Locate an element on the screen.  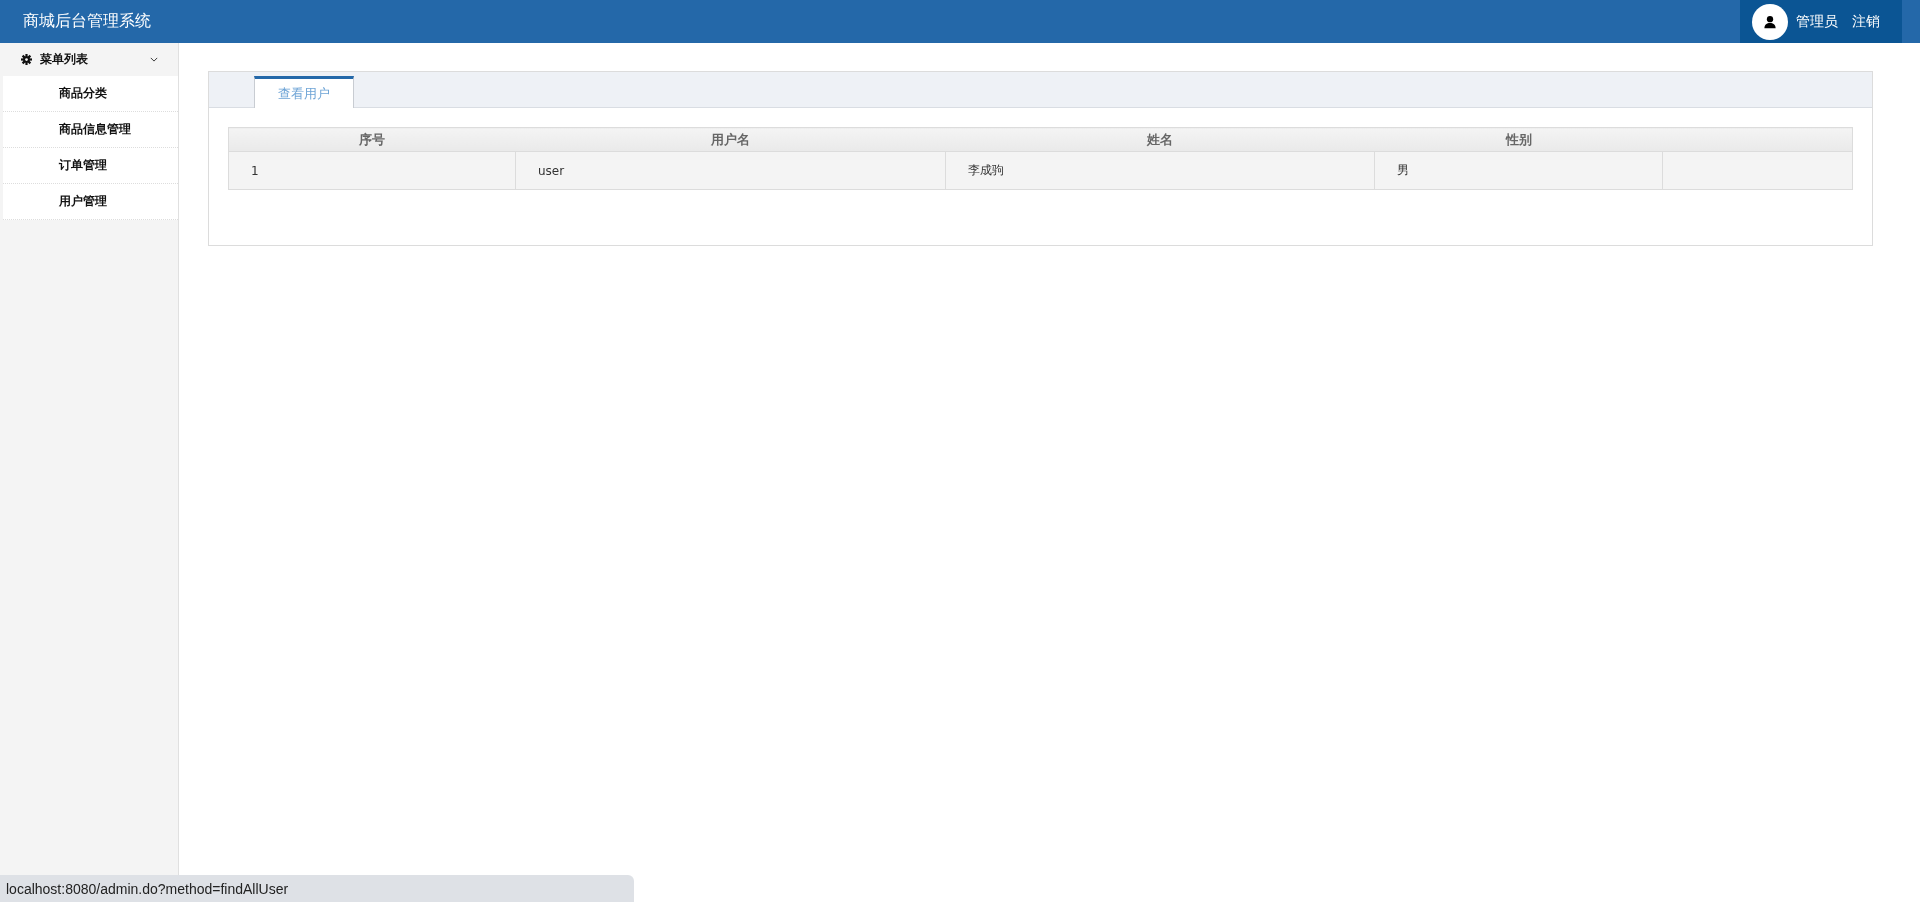
app-title: 商城后台管理系统 is located at coordinates (87, 21).